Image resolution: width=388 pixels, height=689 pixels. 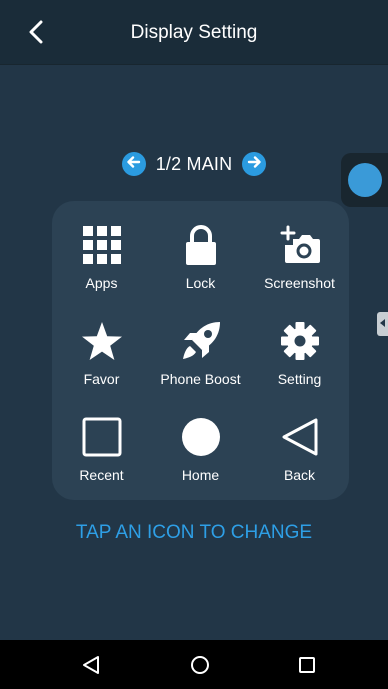 What do you see at coordinates (200, 665) in the screenshot?
I see `nav-home-icon` at bounding box center [200, 665].